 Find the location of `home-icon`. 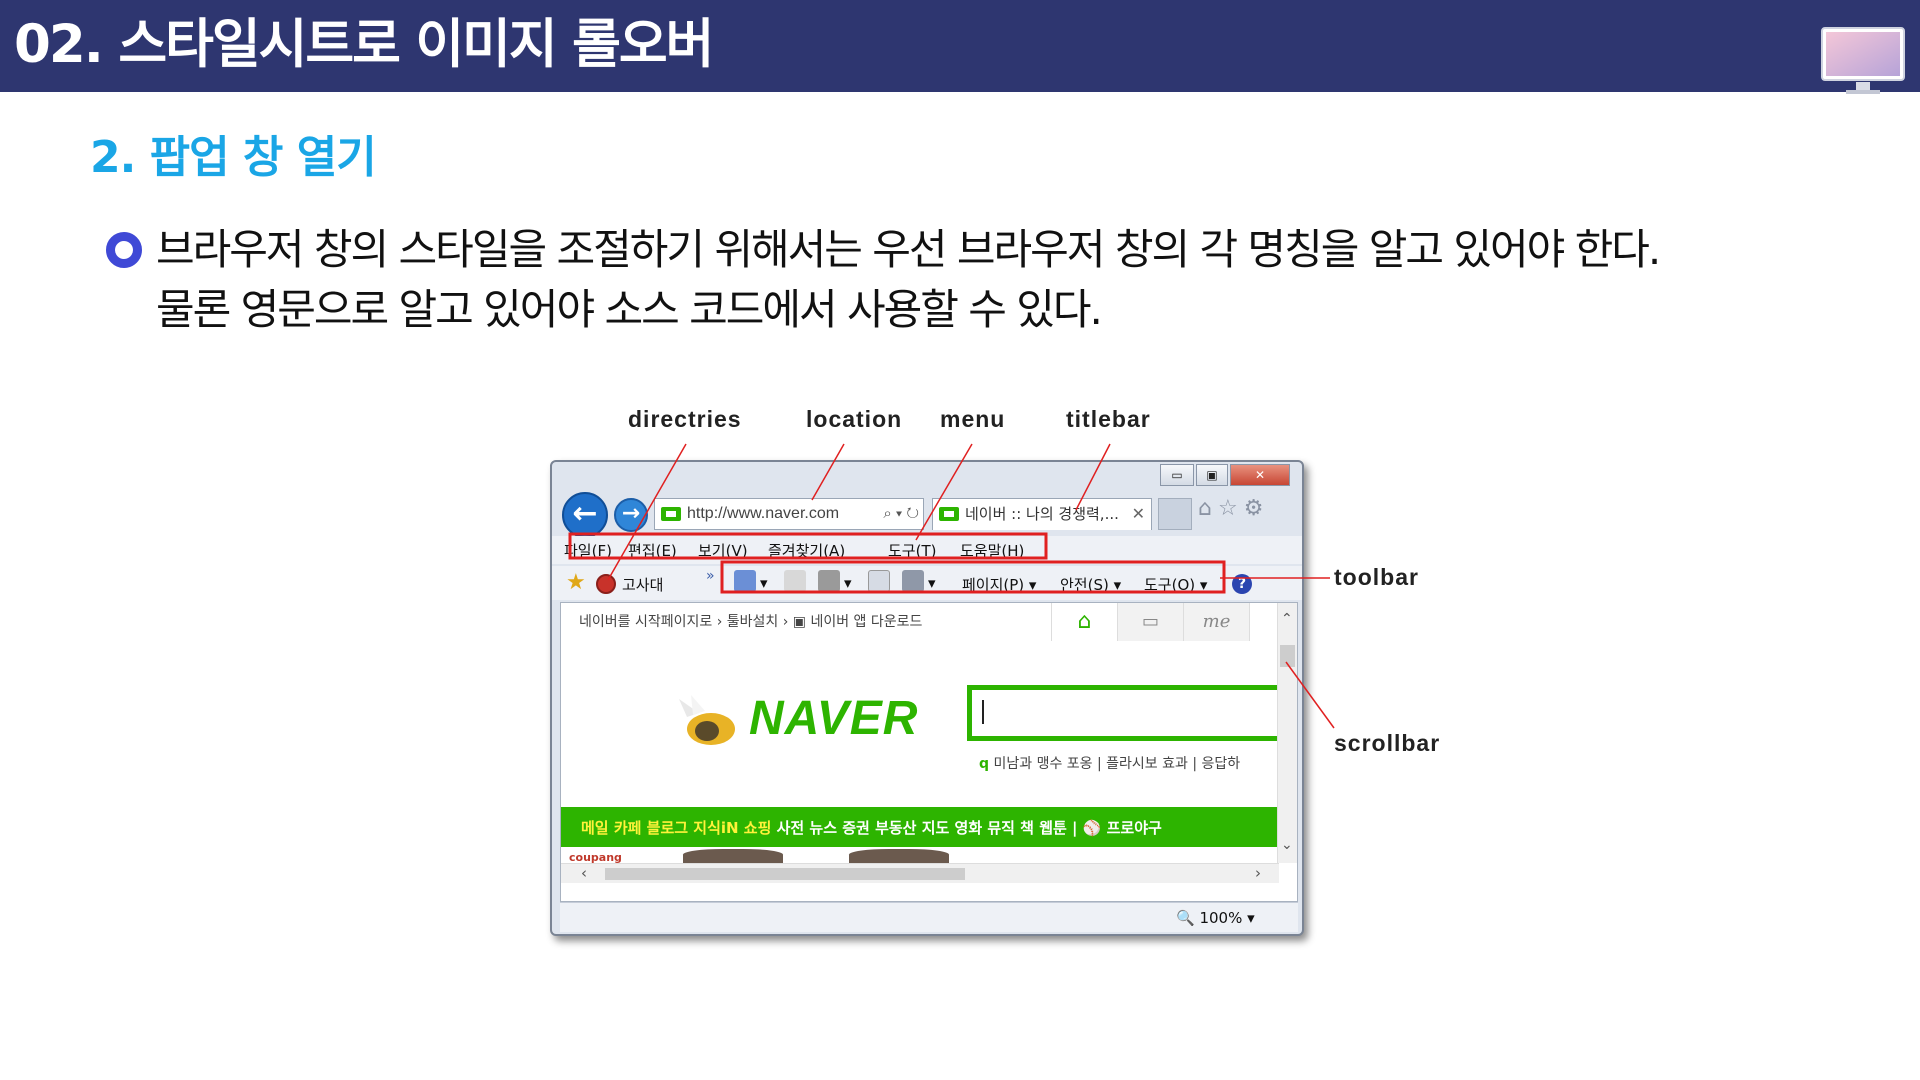

home-icon is located at coordinates (745, 581).